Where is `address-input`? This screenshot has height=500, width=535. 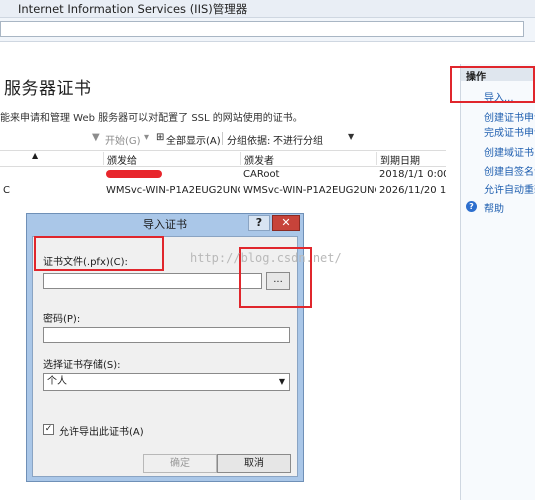 address-input is located at coordinates (262, 29).